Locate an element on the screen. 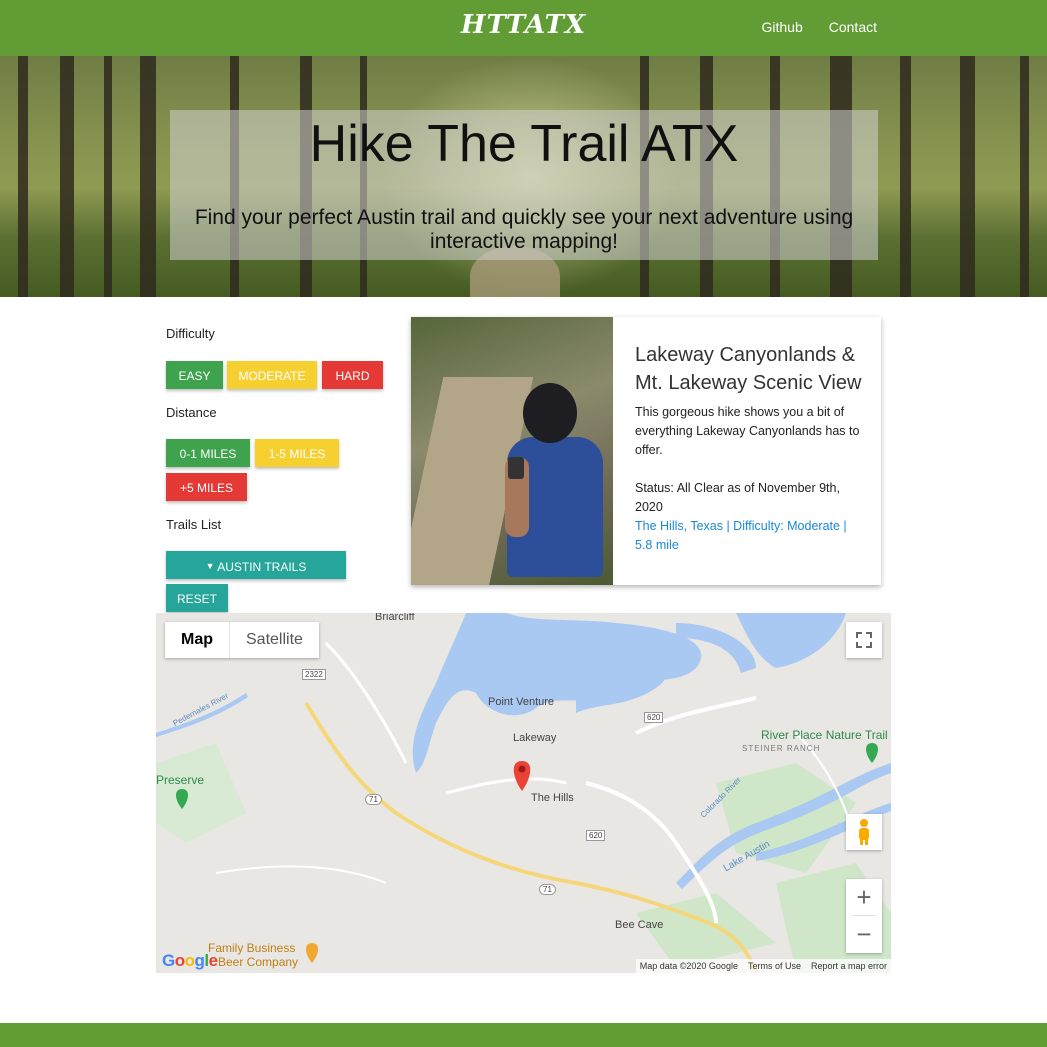 Image resolution: width=1047 pixels, height=1047 pixels. map-place-family-business: Family Business is located at coordinates (252, 948).